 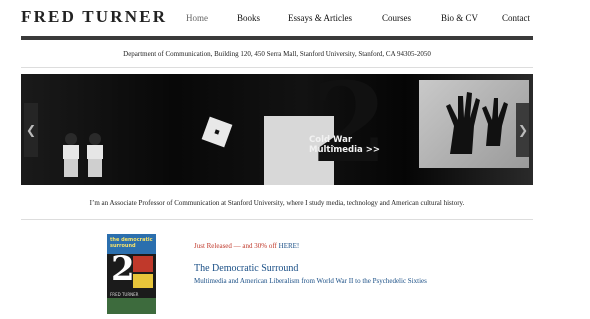 I want to click on cover-numeral: 2, so click(x=123, y=269).